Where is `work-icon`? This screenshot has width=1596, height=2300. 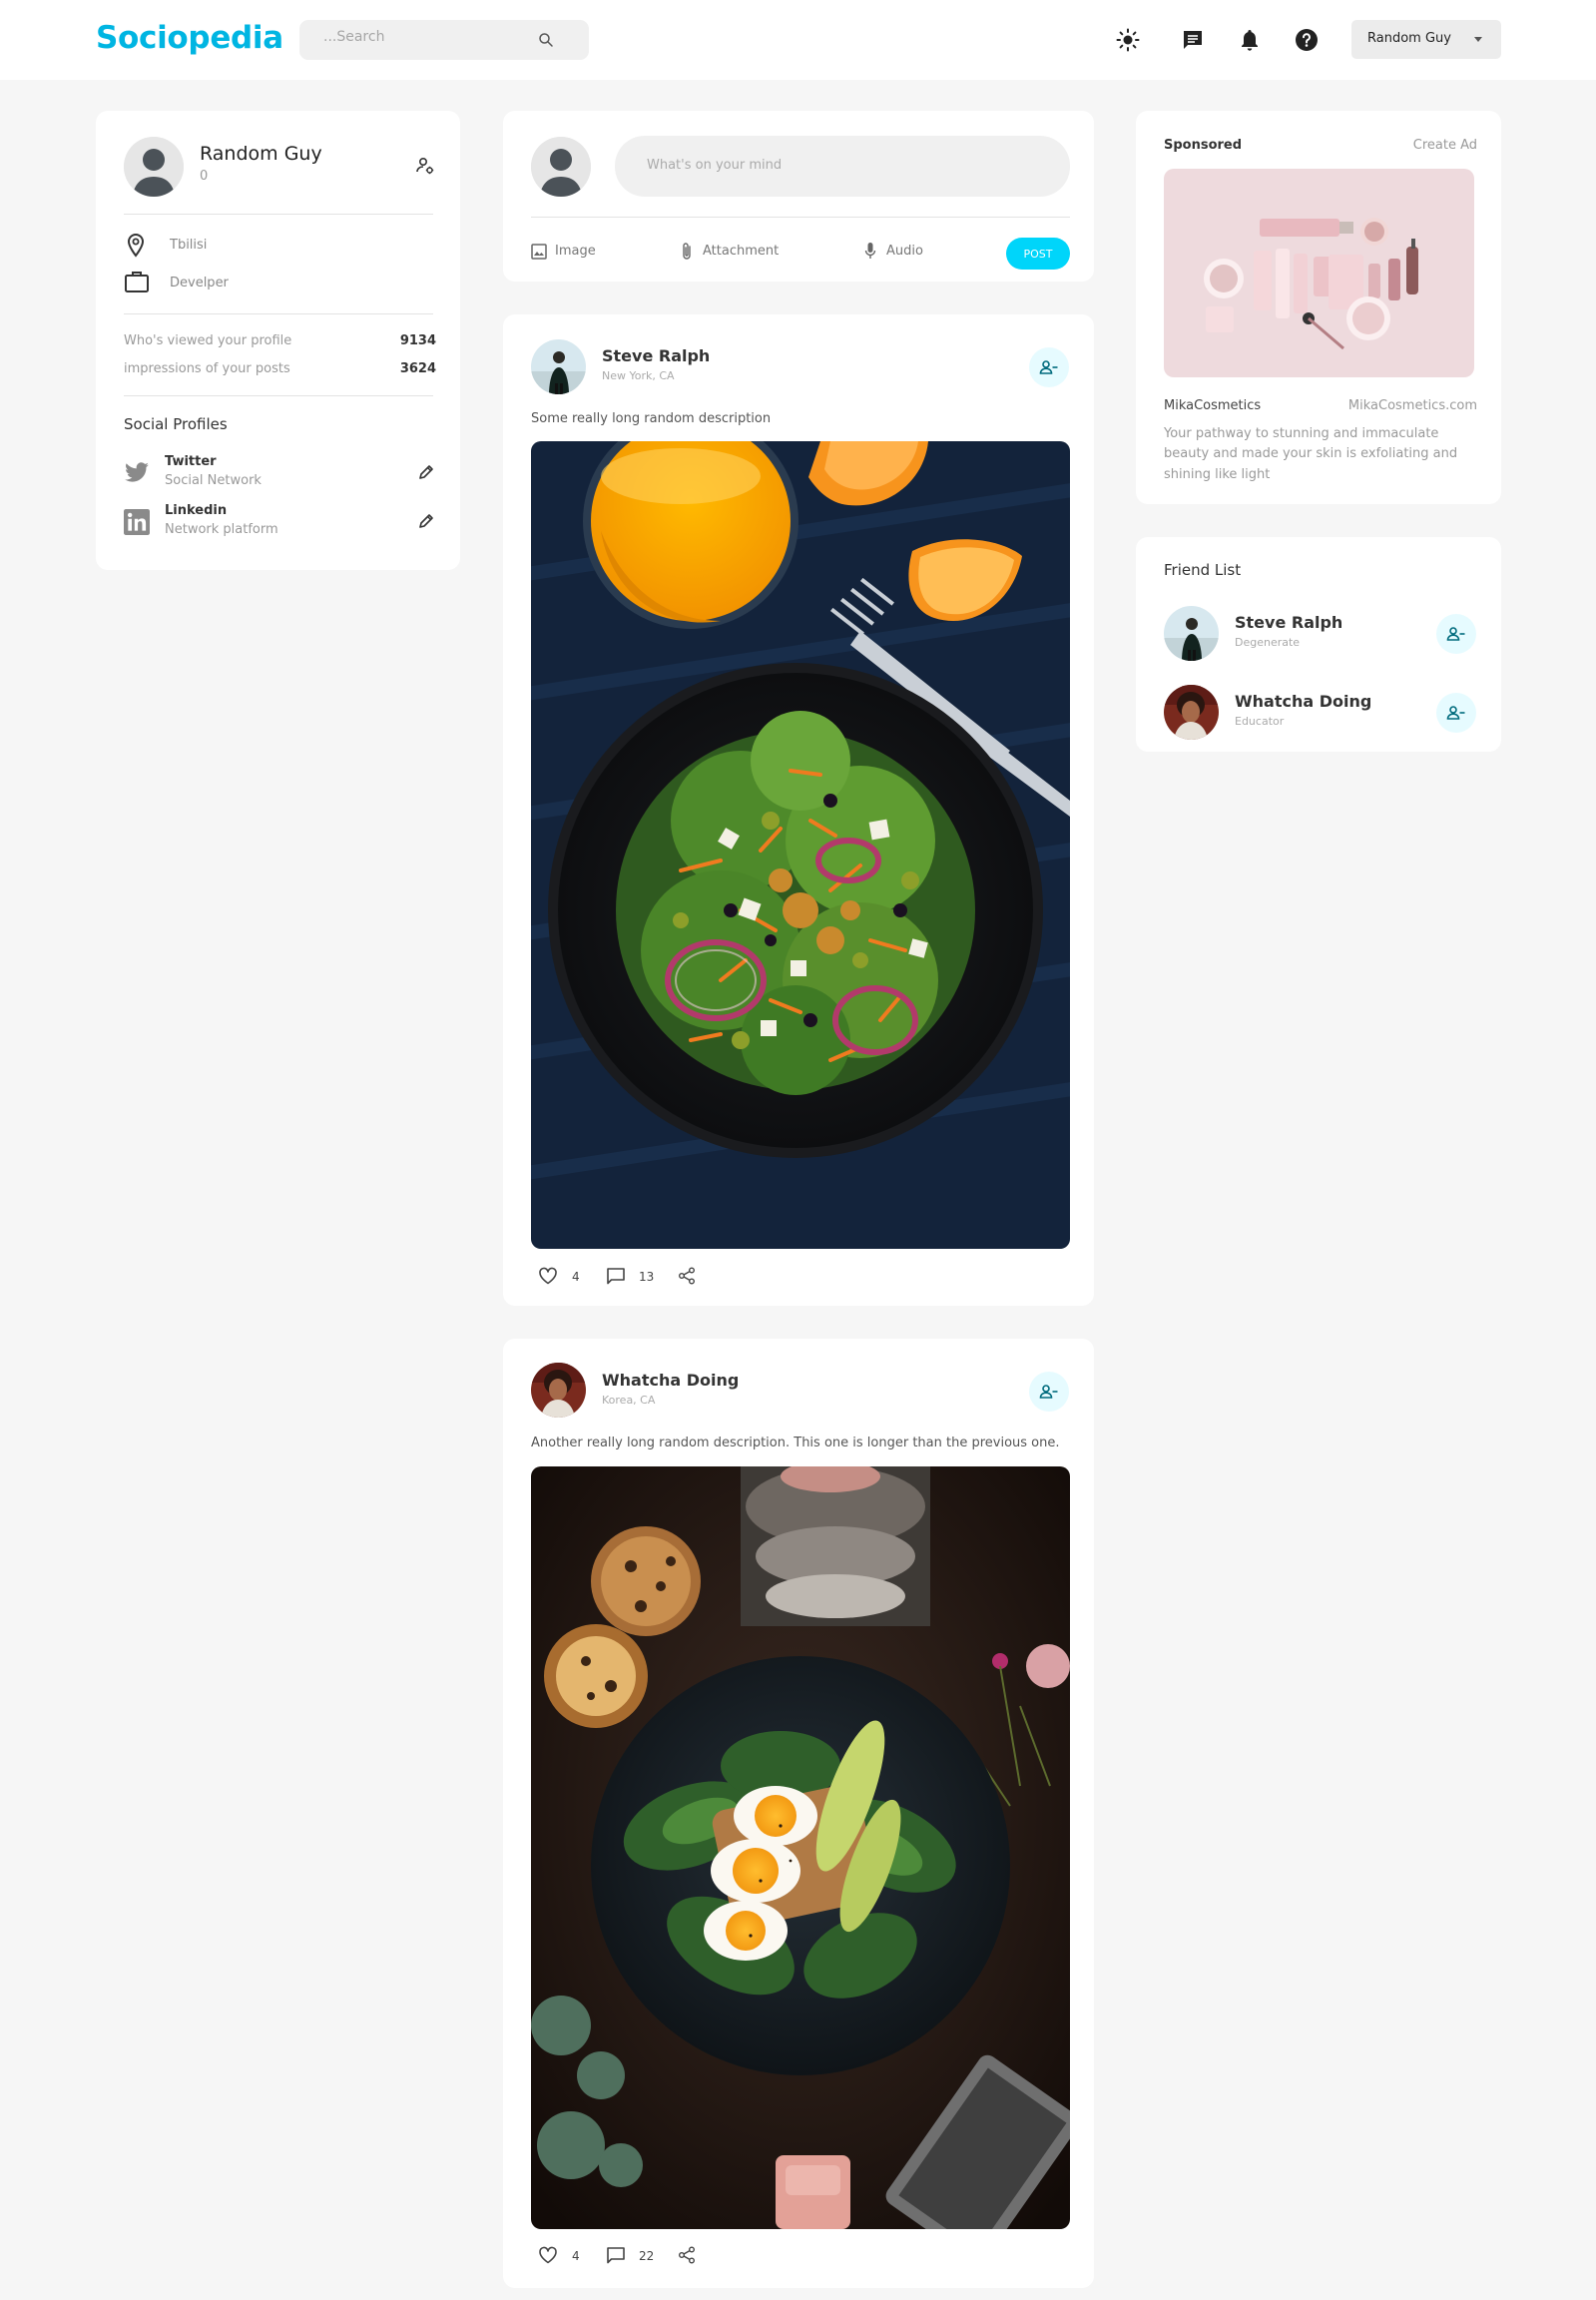
work-icon is located at coordinates (137, 281).